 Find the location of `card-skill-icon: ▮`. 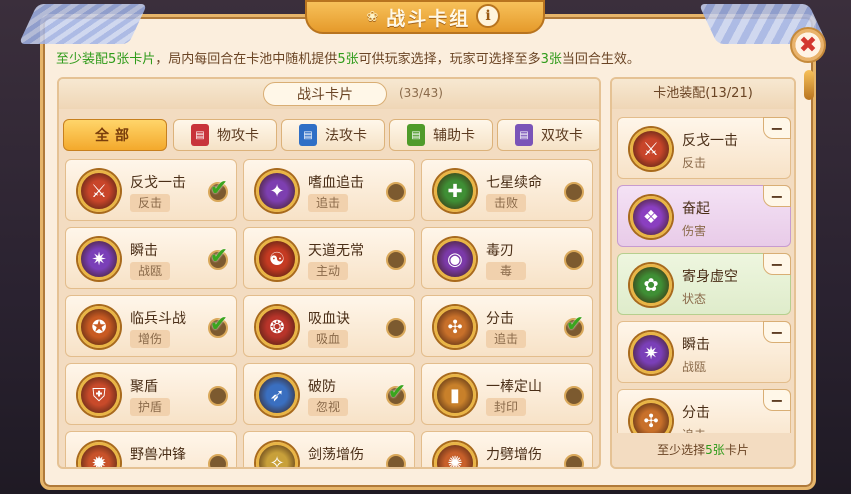

card-skill-icon: ▮ is located at coordinates (455, 395).